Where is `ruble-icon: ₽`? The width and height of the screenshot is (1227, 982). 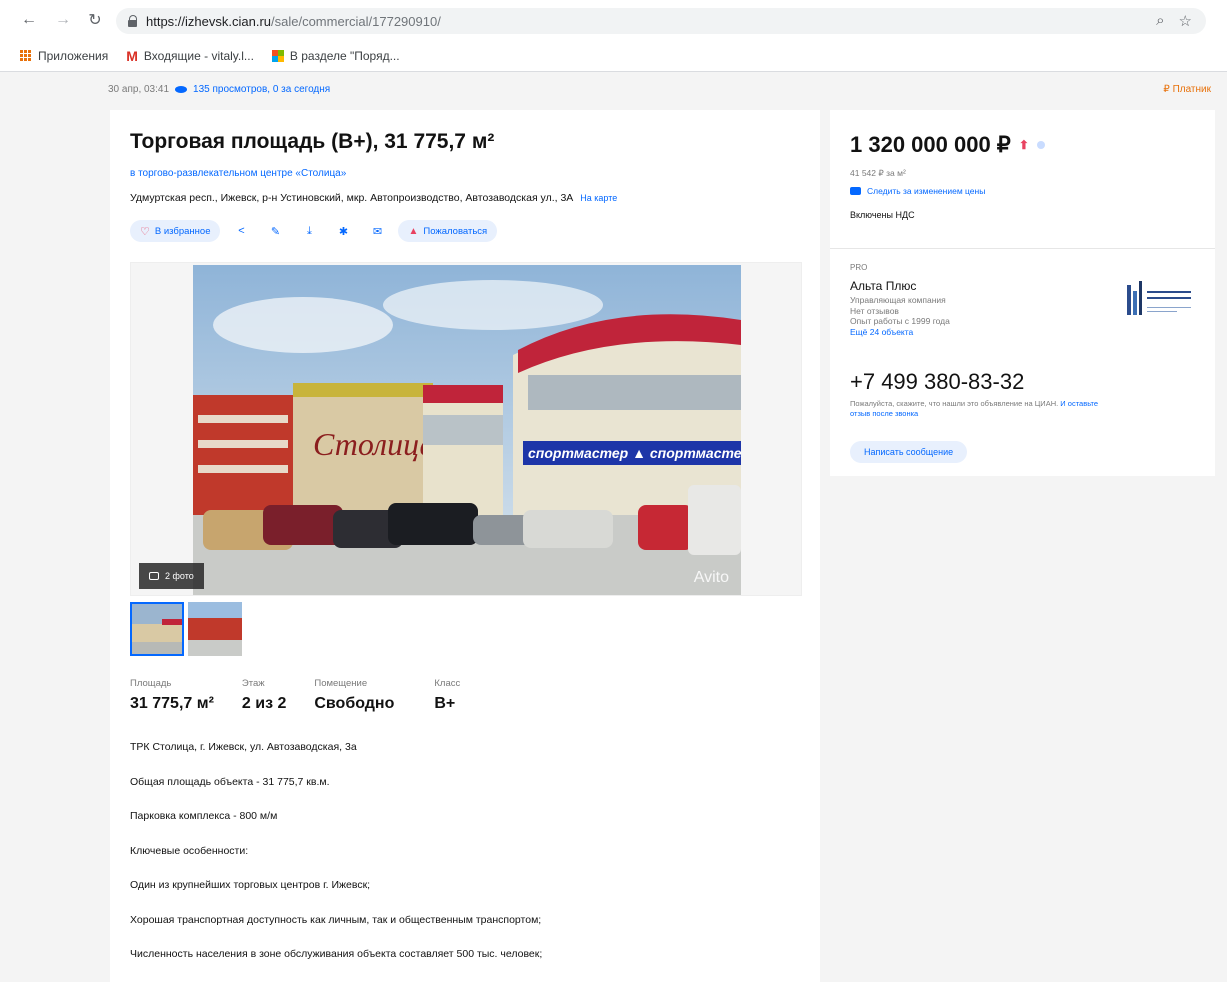 ruble-icon: ₽ is located at coordinates (1168, 89).